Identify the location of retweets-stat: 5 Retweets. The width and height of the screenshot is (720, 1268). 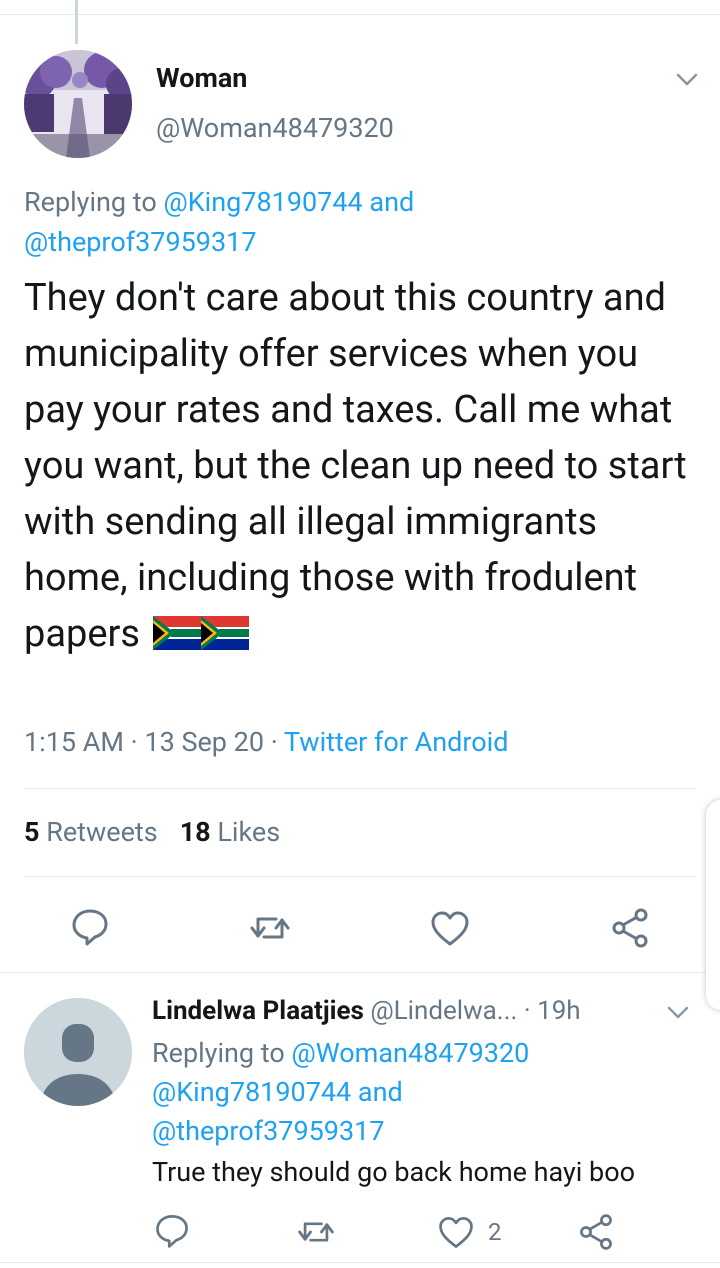
(91, 832).